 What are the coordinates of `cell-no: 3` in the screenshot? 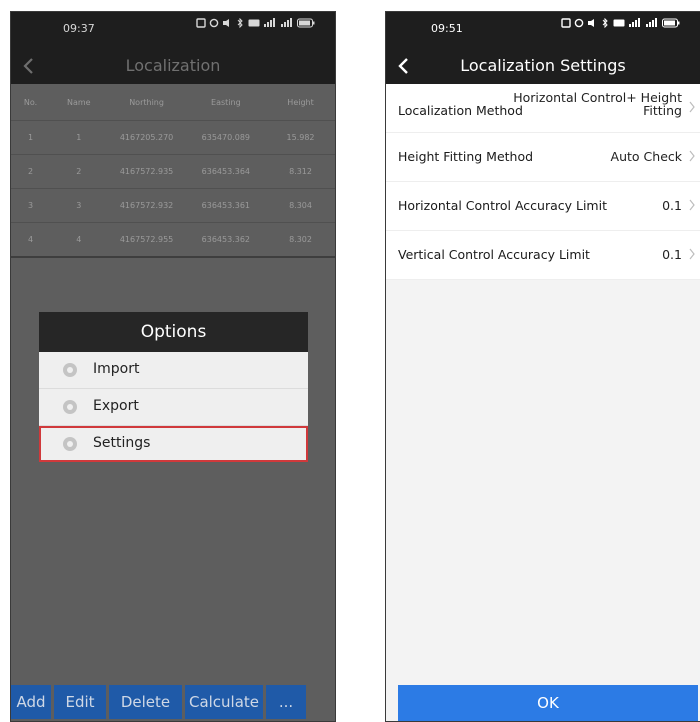 It's located at (31, 205).